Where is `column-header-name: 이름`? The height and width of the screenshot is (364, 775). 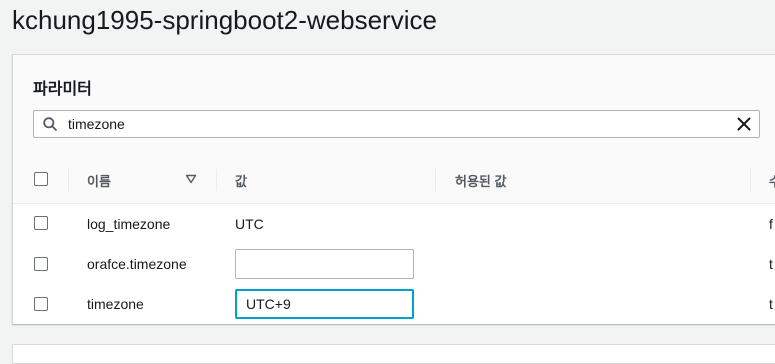 column-header-name: 이름 is located at coordinates (99, 180).